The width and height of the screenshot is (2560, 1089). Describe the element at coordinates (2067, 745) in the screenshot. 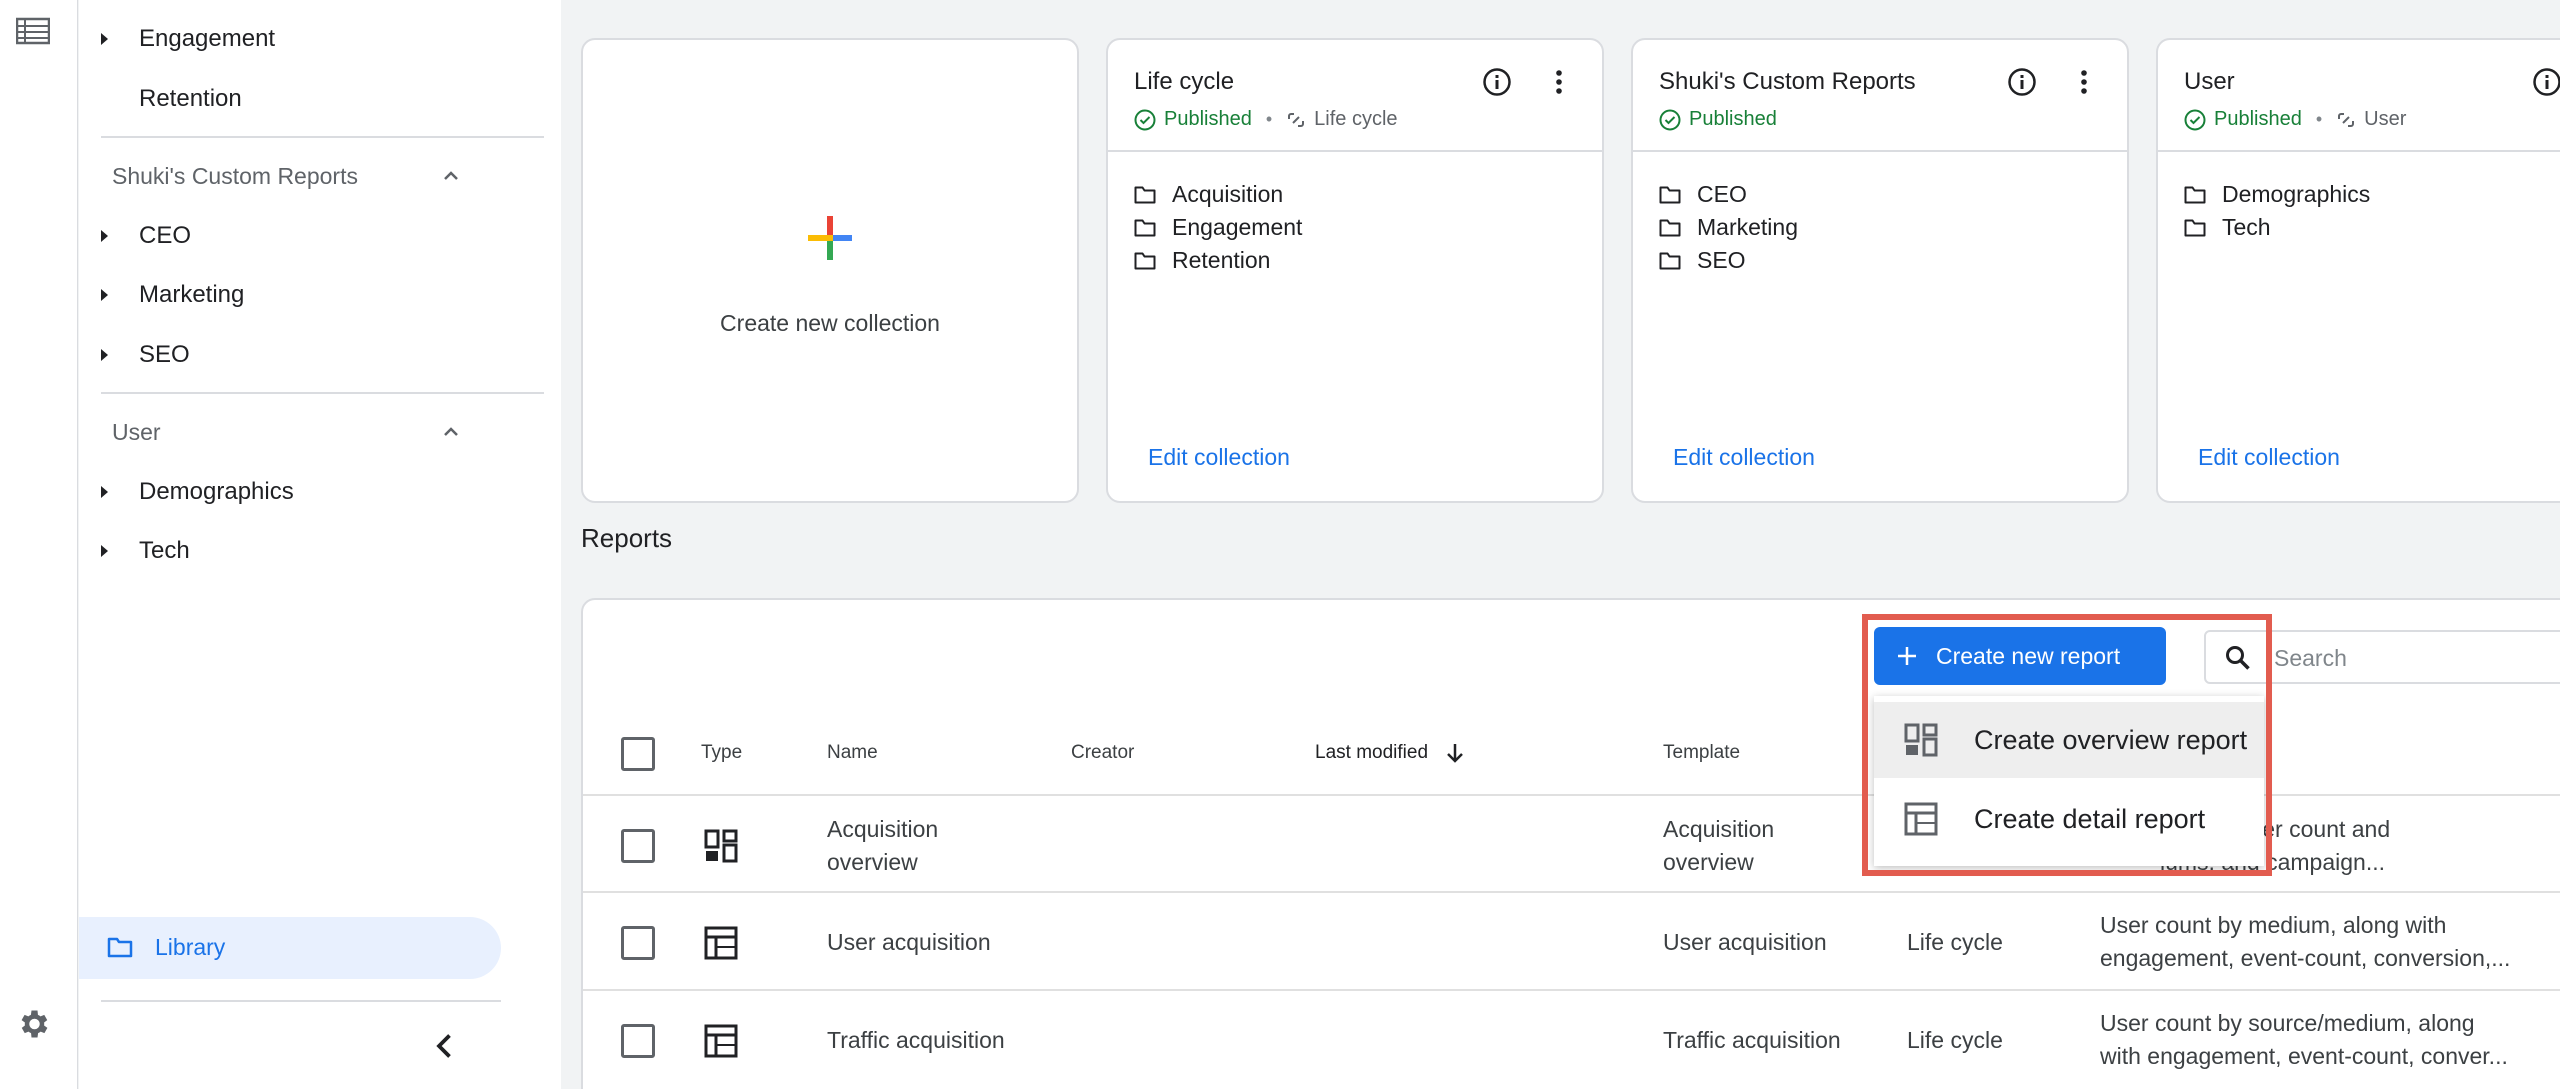

I see `highlight-box` at that location.